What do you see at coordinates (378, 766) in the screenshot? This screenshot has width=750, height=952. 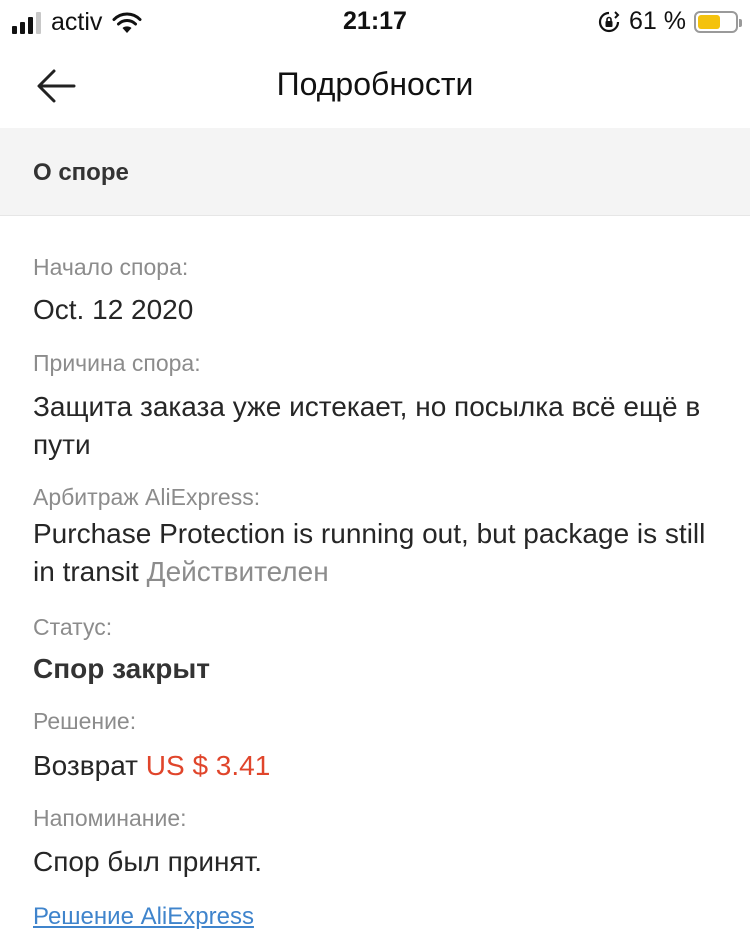 I see `decision-value: Возврат US $ 3.41` at bounding box center [378, 766].